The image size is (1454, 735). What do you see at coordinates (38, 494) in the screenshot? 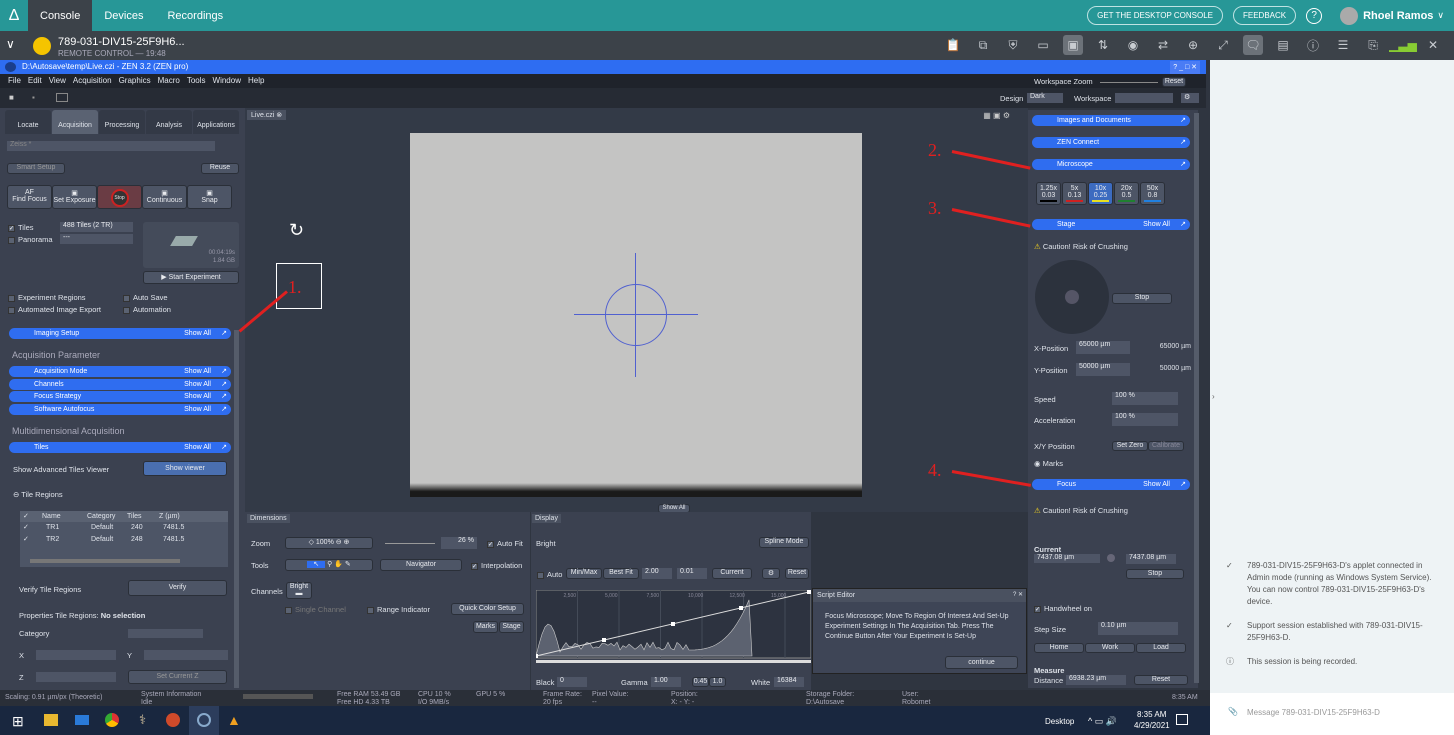
I see `tile-regions-label: ⊖ Tile Regions` at bounding box center [38, 494].